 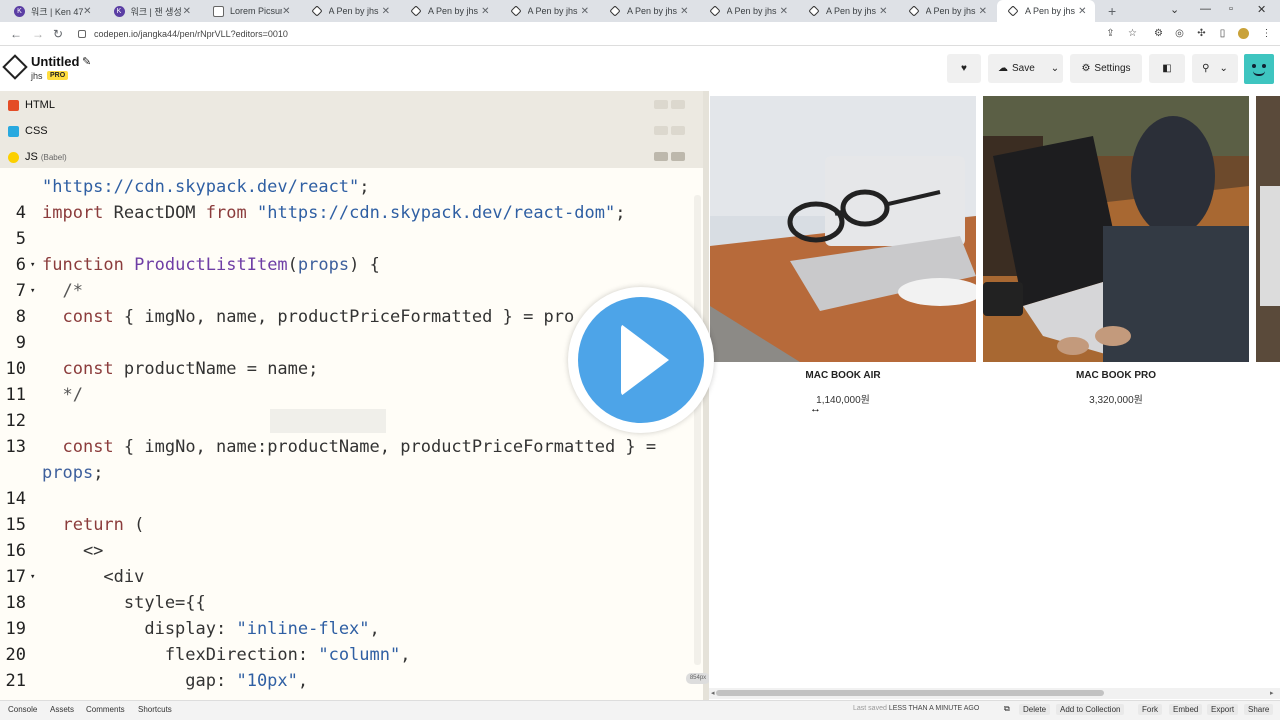 What do you see at coordinates (1150, 709) in the screenshot?
I see `footer-fork-button: Fork` at bounding box center [1150, 709].